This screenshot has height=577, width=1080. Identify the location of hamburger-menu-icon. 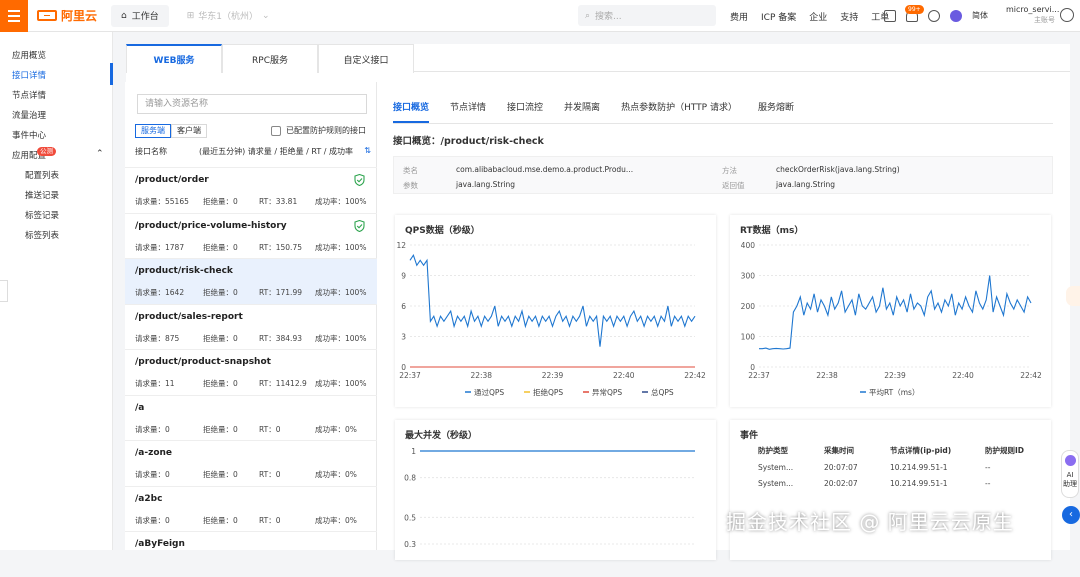
(14, 16).